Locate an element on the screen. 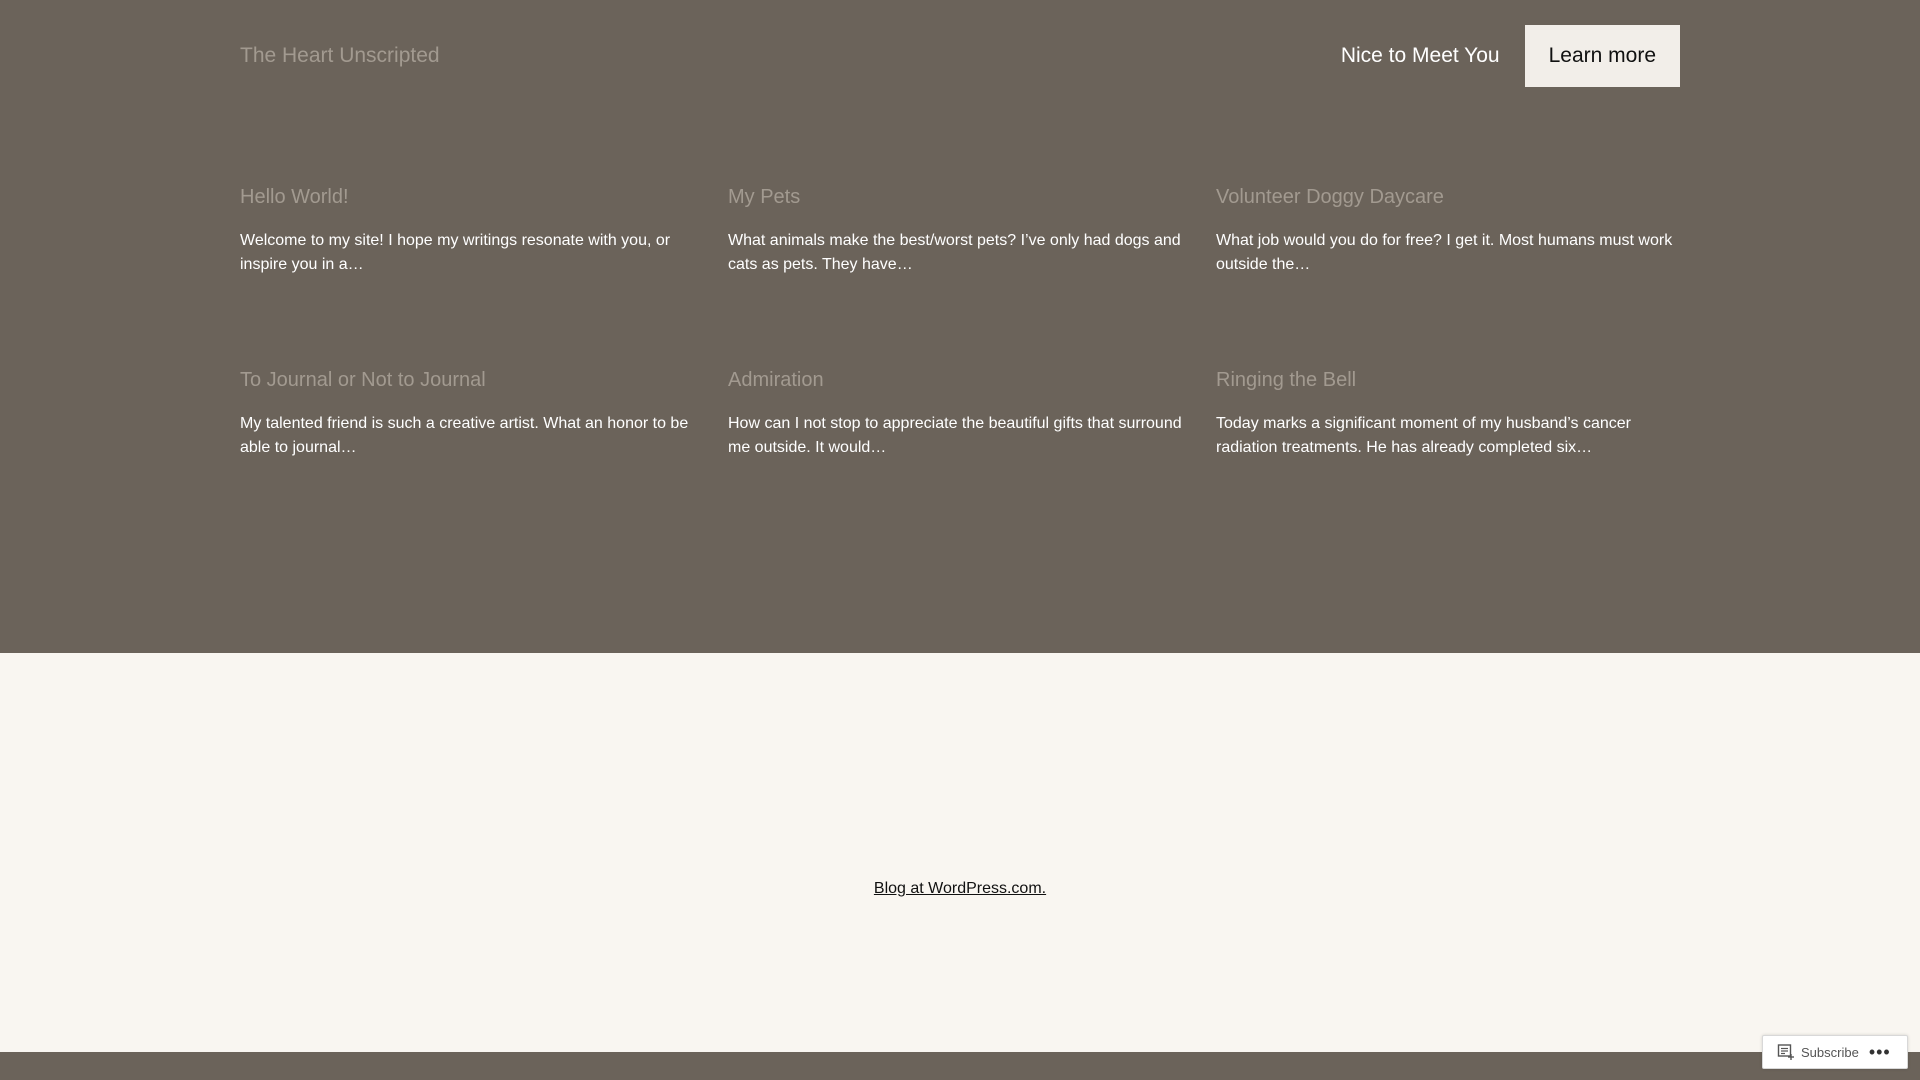 This screenshot has width=1920, height=1080. more-options-icon: ••• is located at coordinates (1880, 1052).